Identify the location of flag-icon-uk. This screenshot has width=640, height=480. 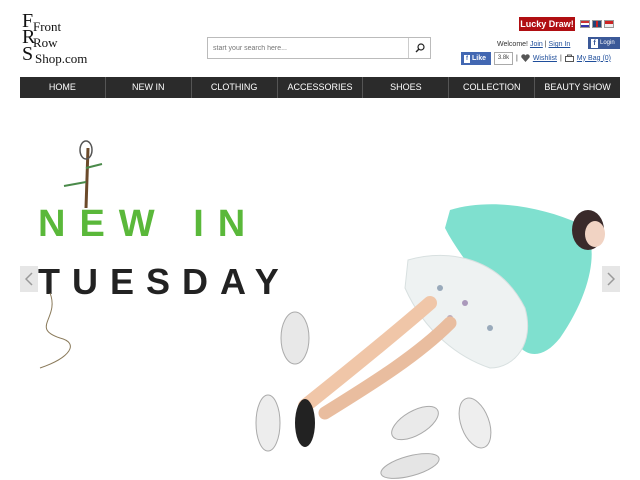
(597, 24).